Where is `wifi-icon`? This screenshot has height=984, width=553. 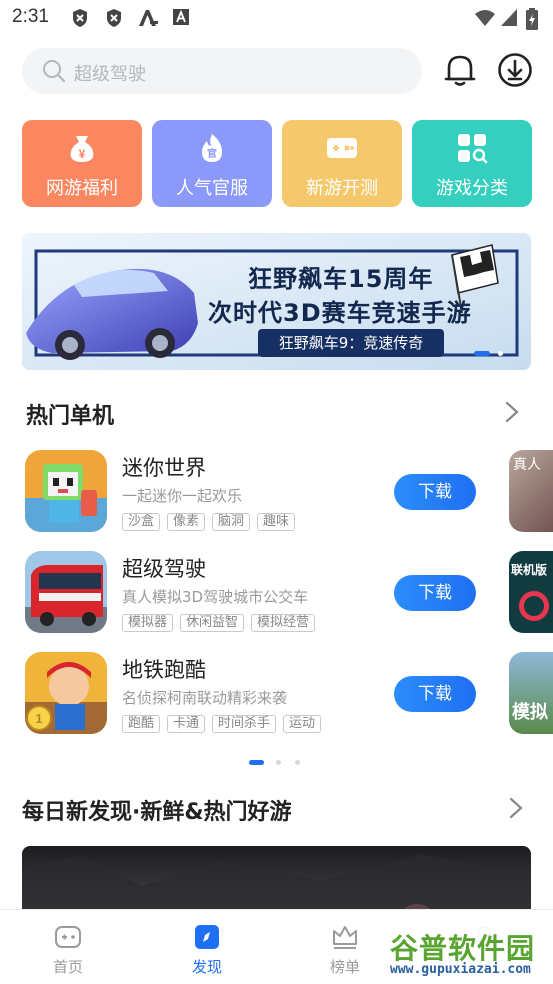 wifi-icon is located at coordinates (485, 18).